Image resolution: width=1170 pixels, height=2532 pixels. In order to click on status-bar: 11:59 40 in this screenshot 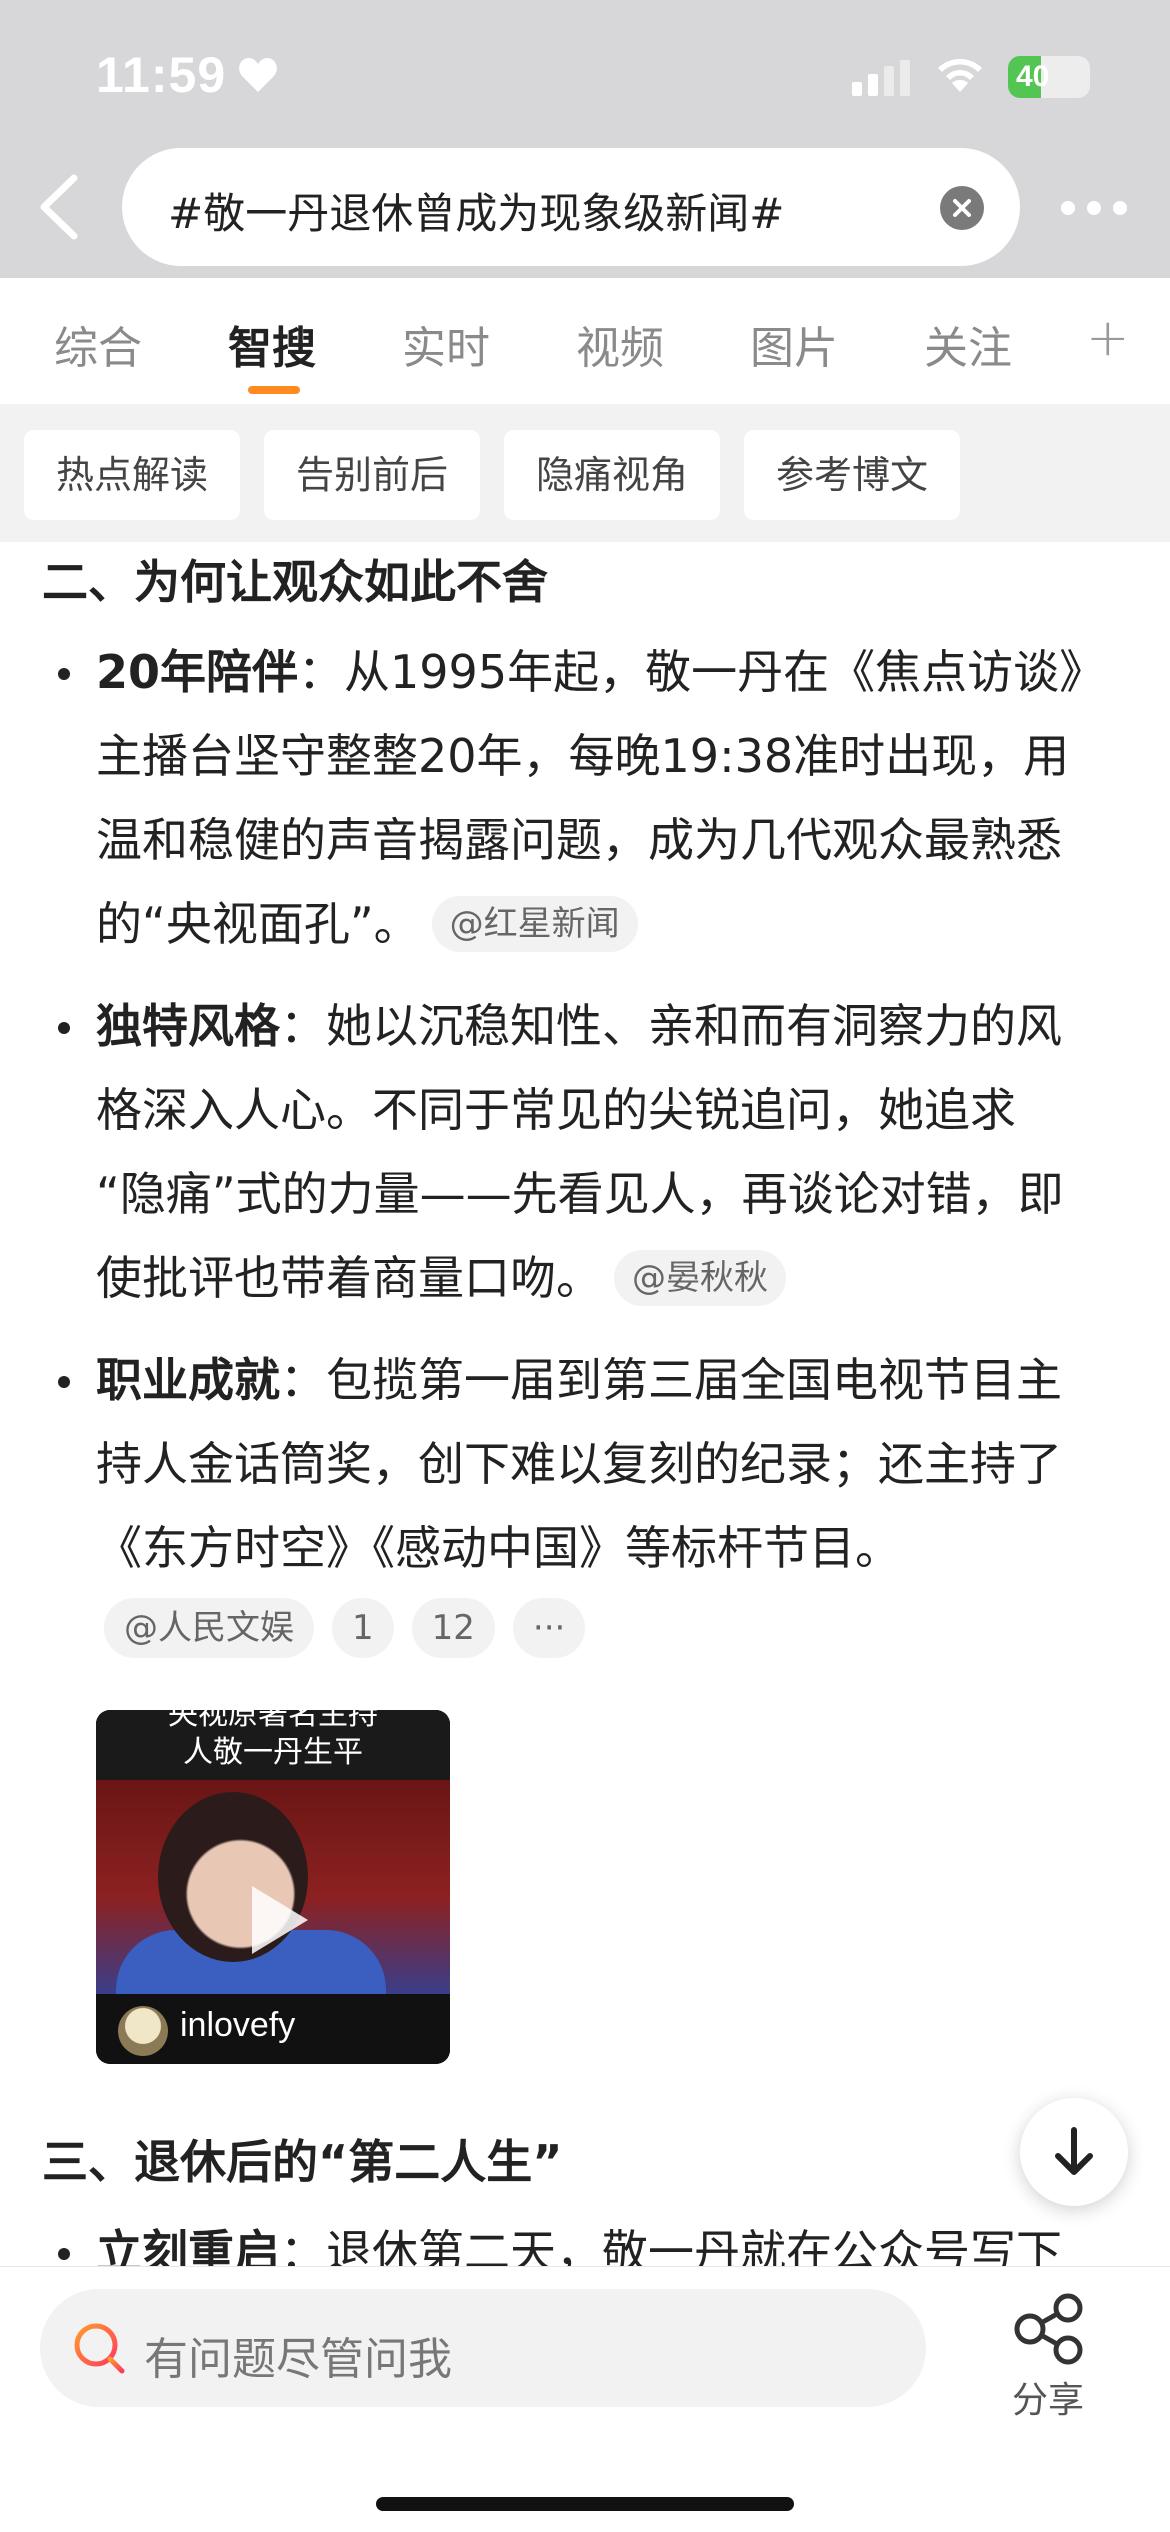, I will do `click(585, 70)`.